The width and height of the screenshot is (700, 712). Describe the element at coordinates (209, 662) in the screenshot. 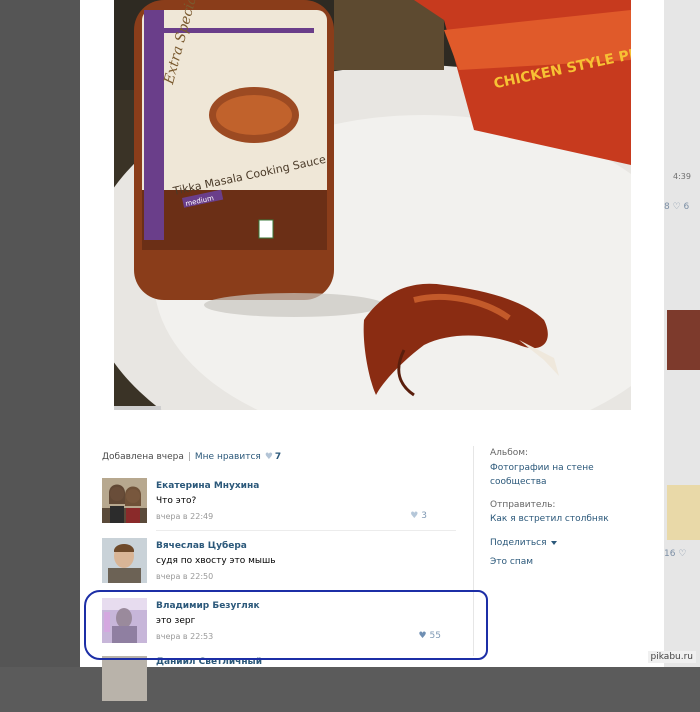

I see `comment-author: Даниил Светличный` at that location.